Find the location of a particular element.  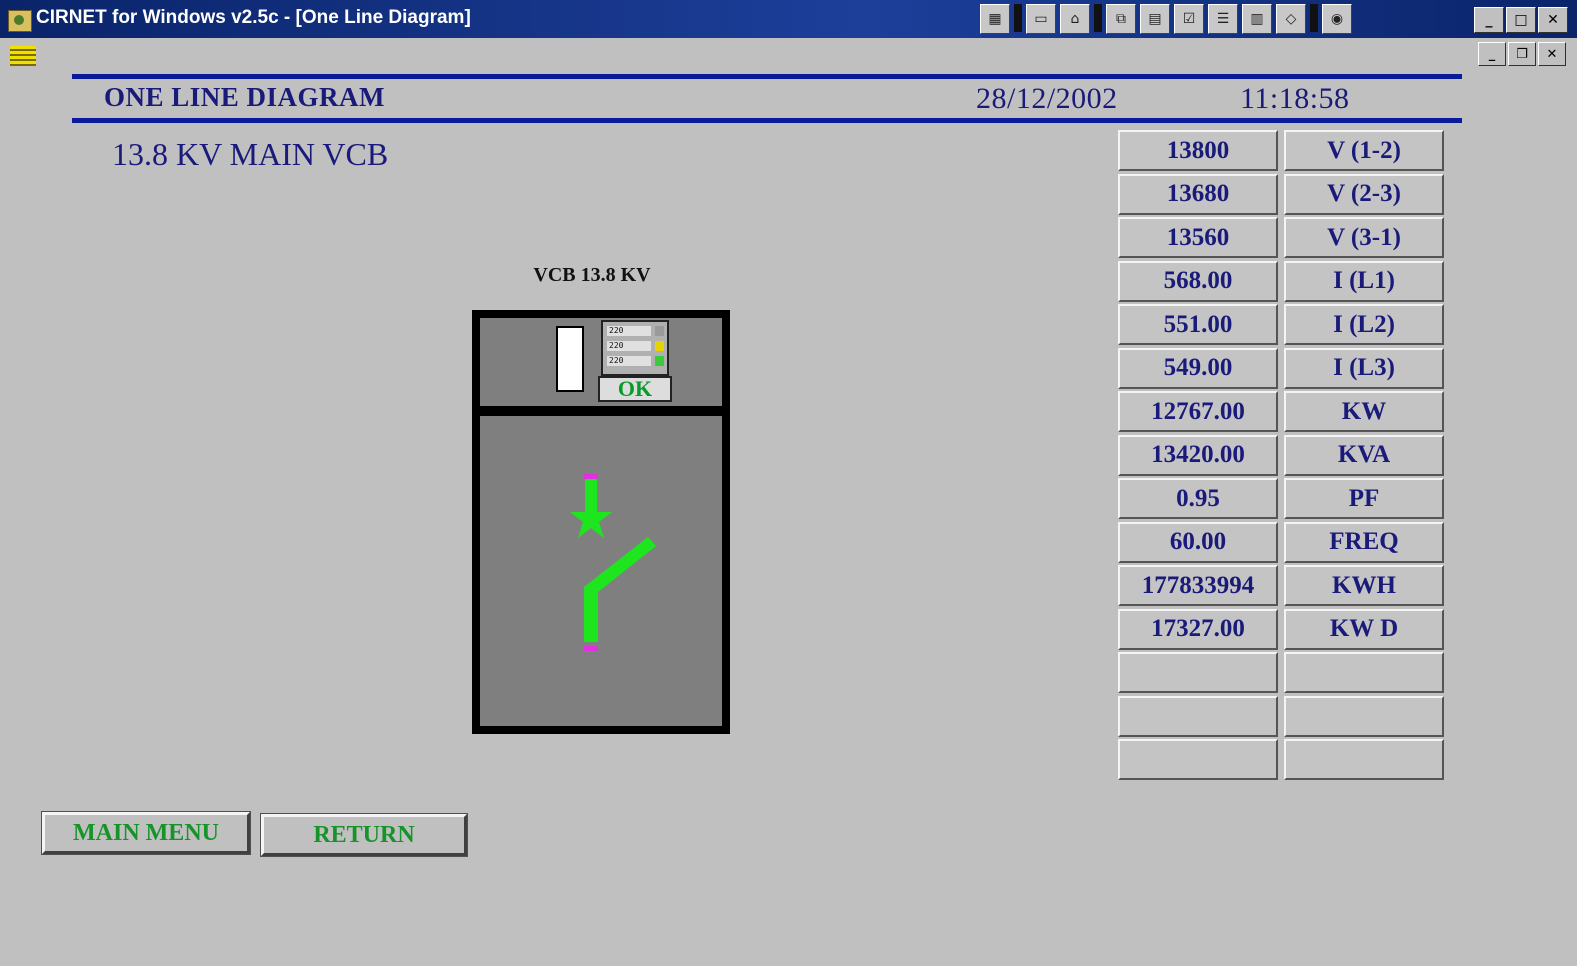

table-row: 0.95 PF is located at coordinates (1283, 500).